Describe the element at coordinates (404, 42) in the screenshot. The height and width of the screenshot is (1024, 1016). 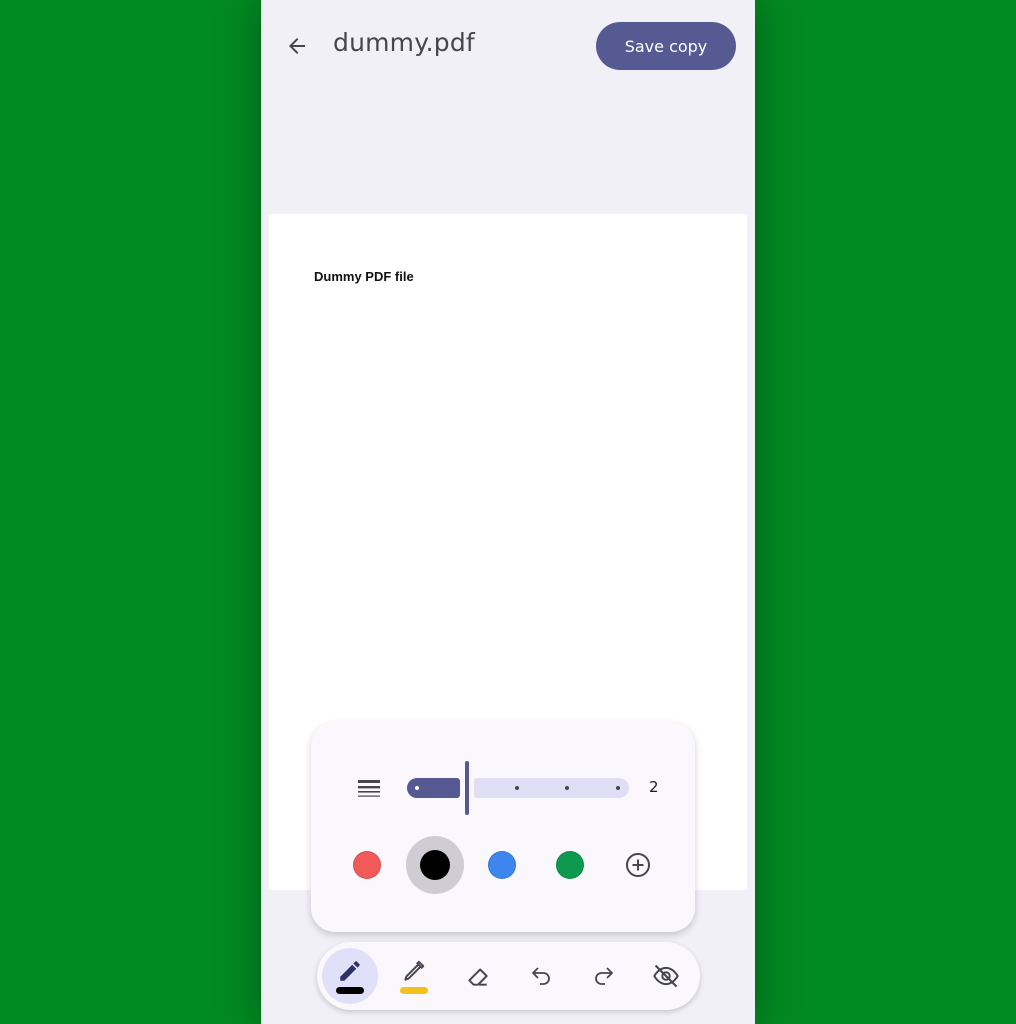
I see `document-title: dummy.pdf` at that location.